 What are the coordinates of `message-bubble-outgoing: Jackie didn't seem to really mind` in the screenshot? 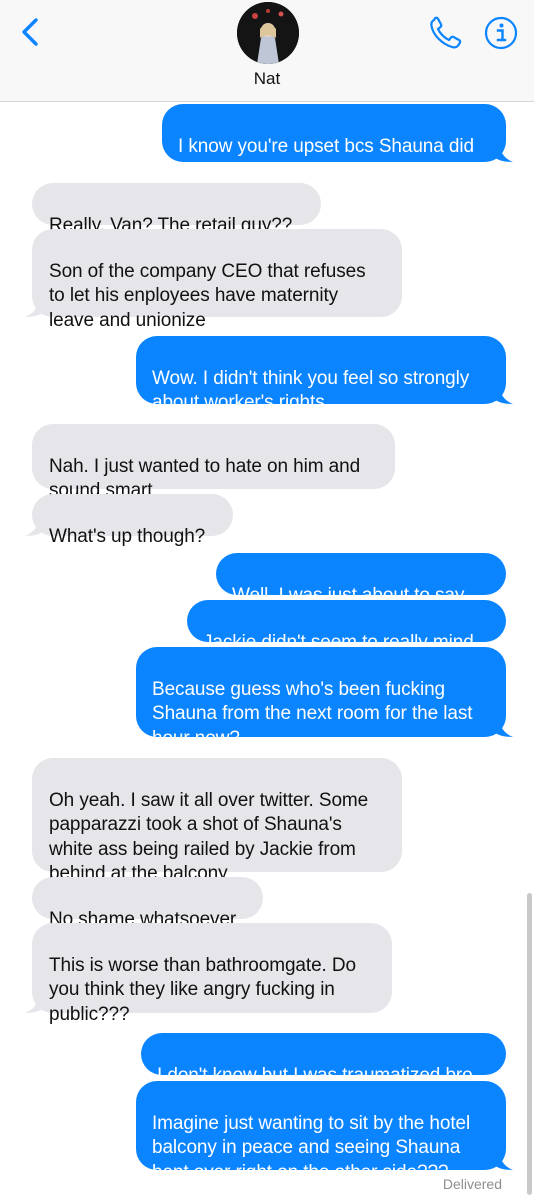 It's located at (346, 626).